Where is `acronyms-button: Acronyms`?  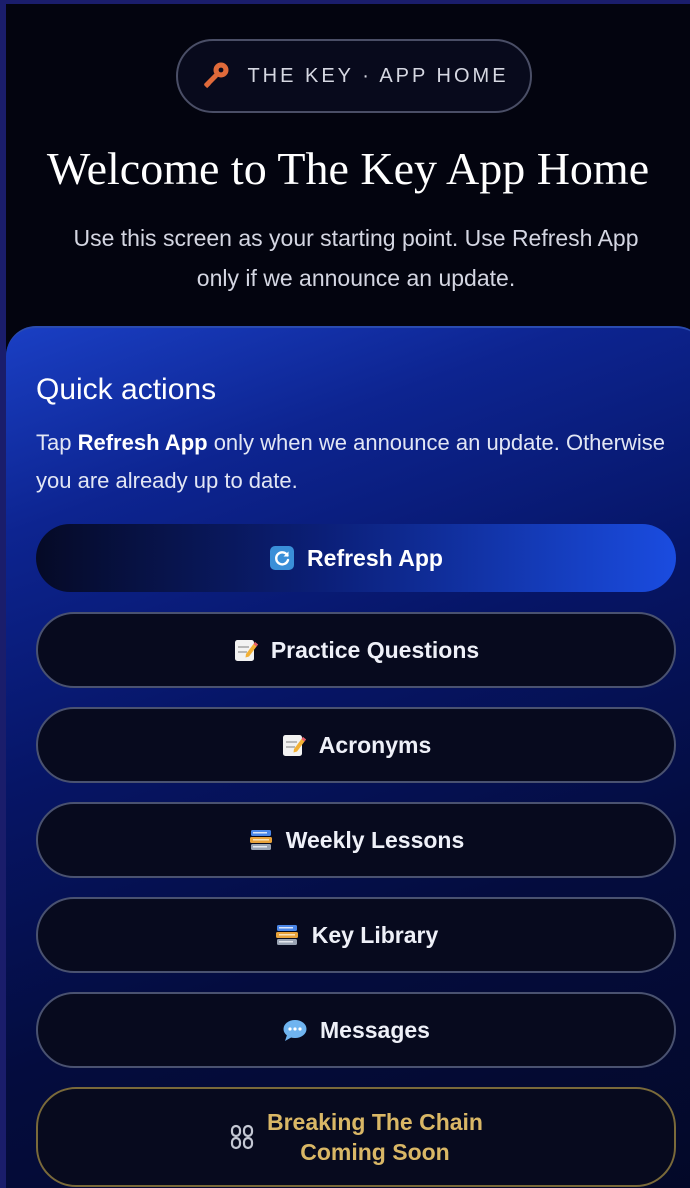
acronyms-button: Acronyms is located at coordinates (356, 745).